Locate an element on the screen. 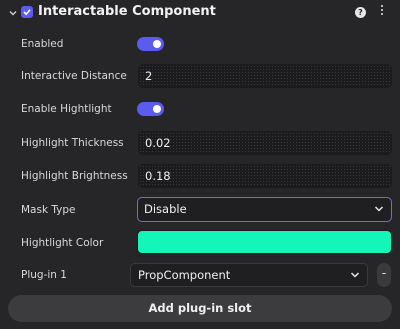 The image size is (400, 329). highlight-thickness-label: Highlight Thickness is located at coordinates (72, 143).